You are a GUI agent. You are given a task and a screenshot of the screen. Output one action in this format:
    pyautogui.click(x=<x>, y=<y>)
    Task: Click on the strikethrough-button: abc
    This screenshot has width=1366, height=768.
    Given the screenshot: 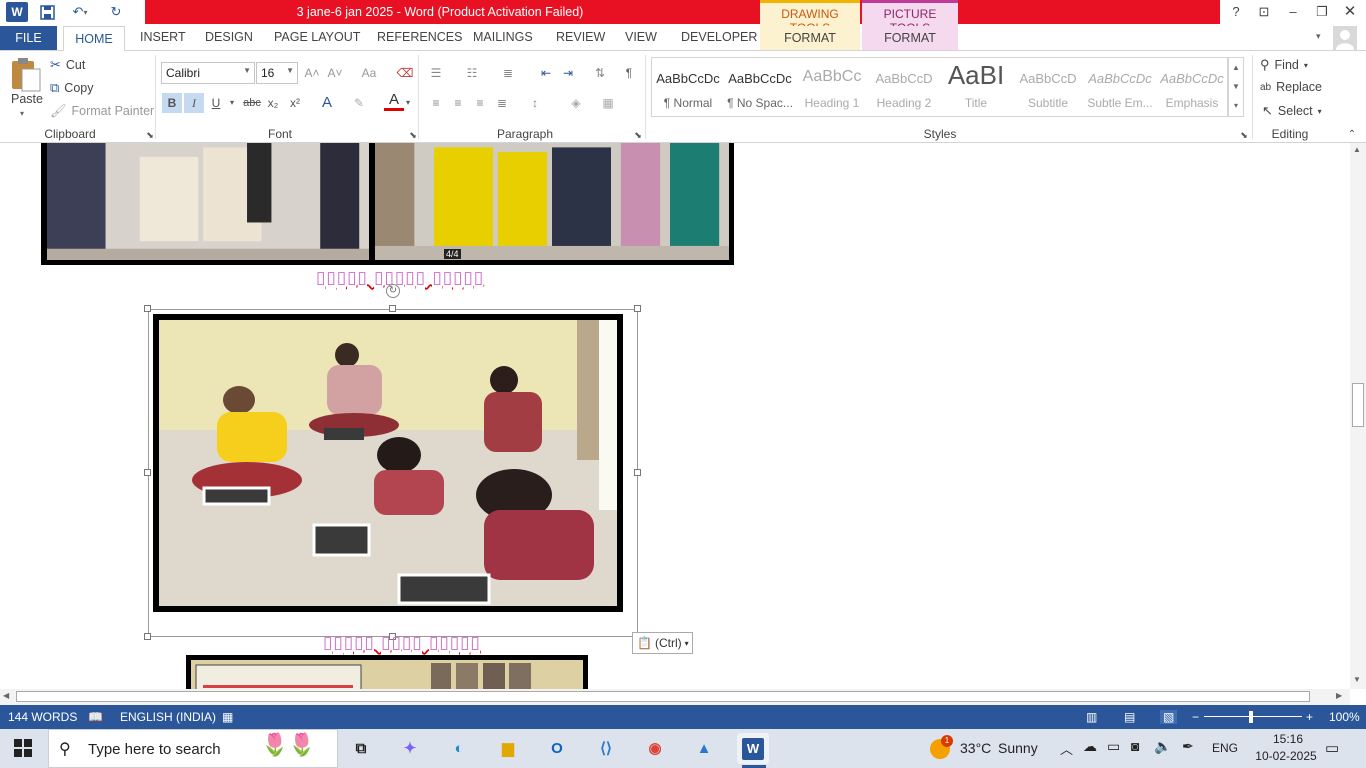 What is the action you would take?
    pyautogui.click(x=252, y=103)
    